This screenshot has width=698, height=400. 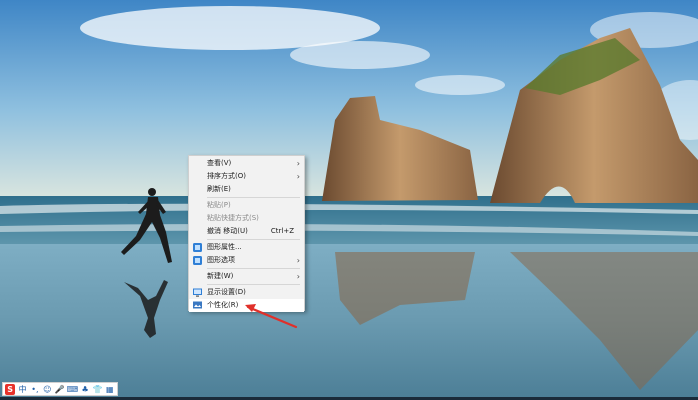 I want to click on menu-item-label: 显示设置(D), so click(x=226, y=292).